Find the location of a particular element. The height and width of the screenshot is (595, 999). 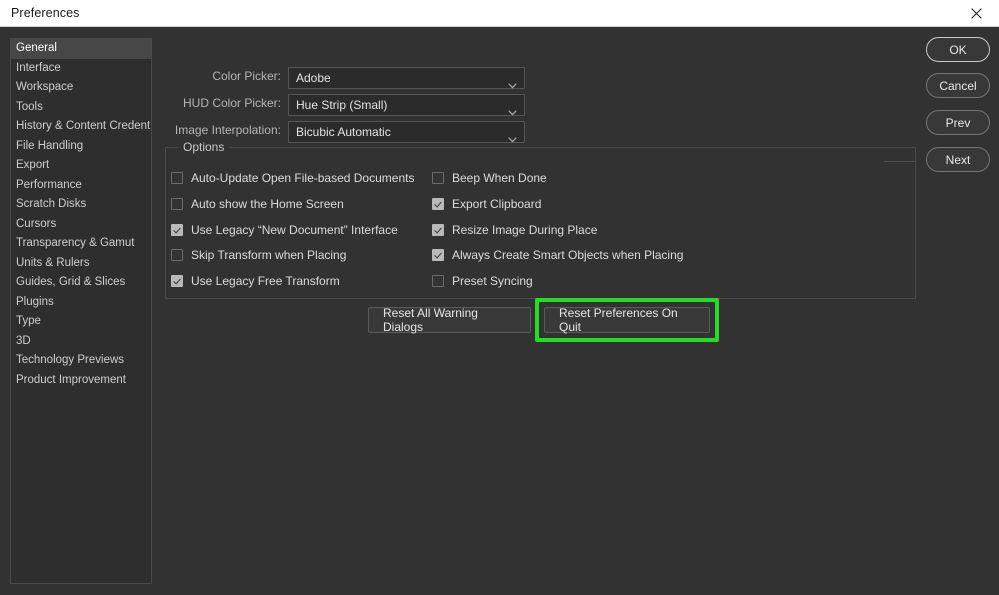

sidebar-item-scratch-disks: Scratch Disks is located at coordinates (81, 205).